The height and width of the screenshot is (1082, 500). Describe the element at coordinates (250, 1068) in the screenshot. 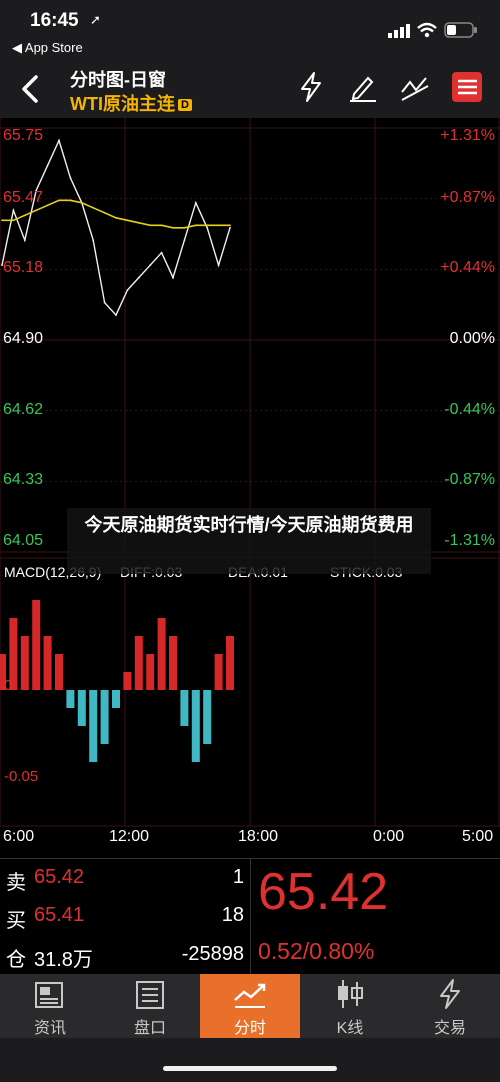

I see `home-indicator` at that location.